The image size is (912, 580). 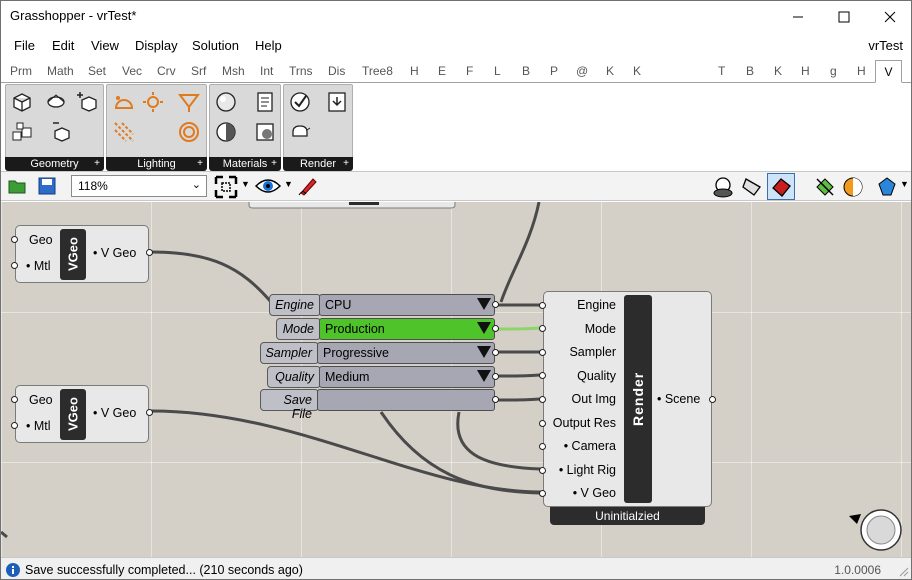 What do you see at coordinates (582, 71) in the screenshot?
I see `tab-at: @` at bounding box center [582, 71].